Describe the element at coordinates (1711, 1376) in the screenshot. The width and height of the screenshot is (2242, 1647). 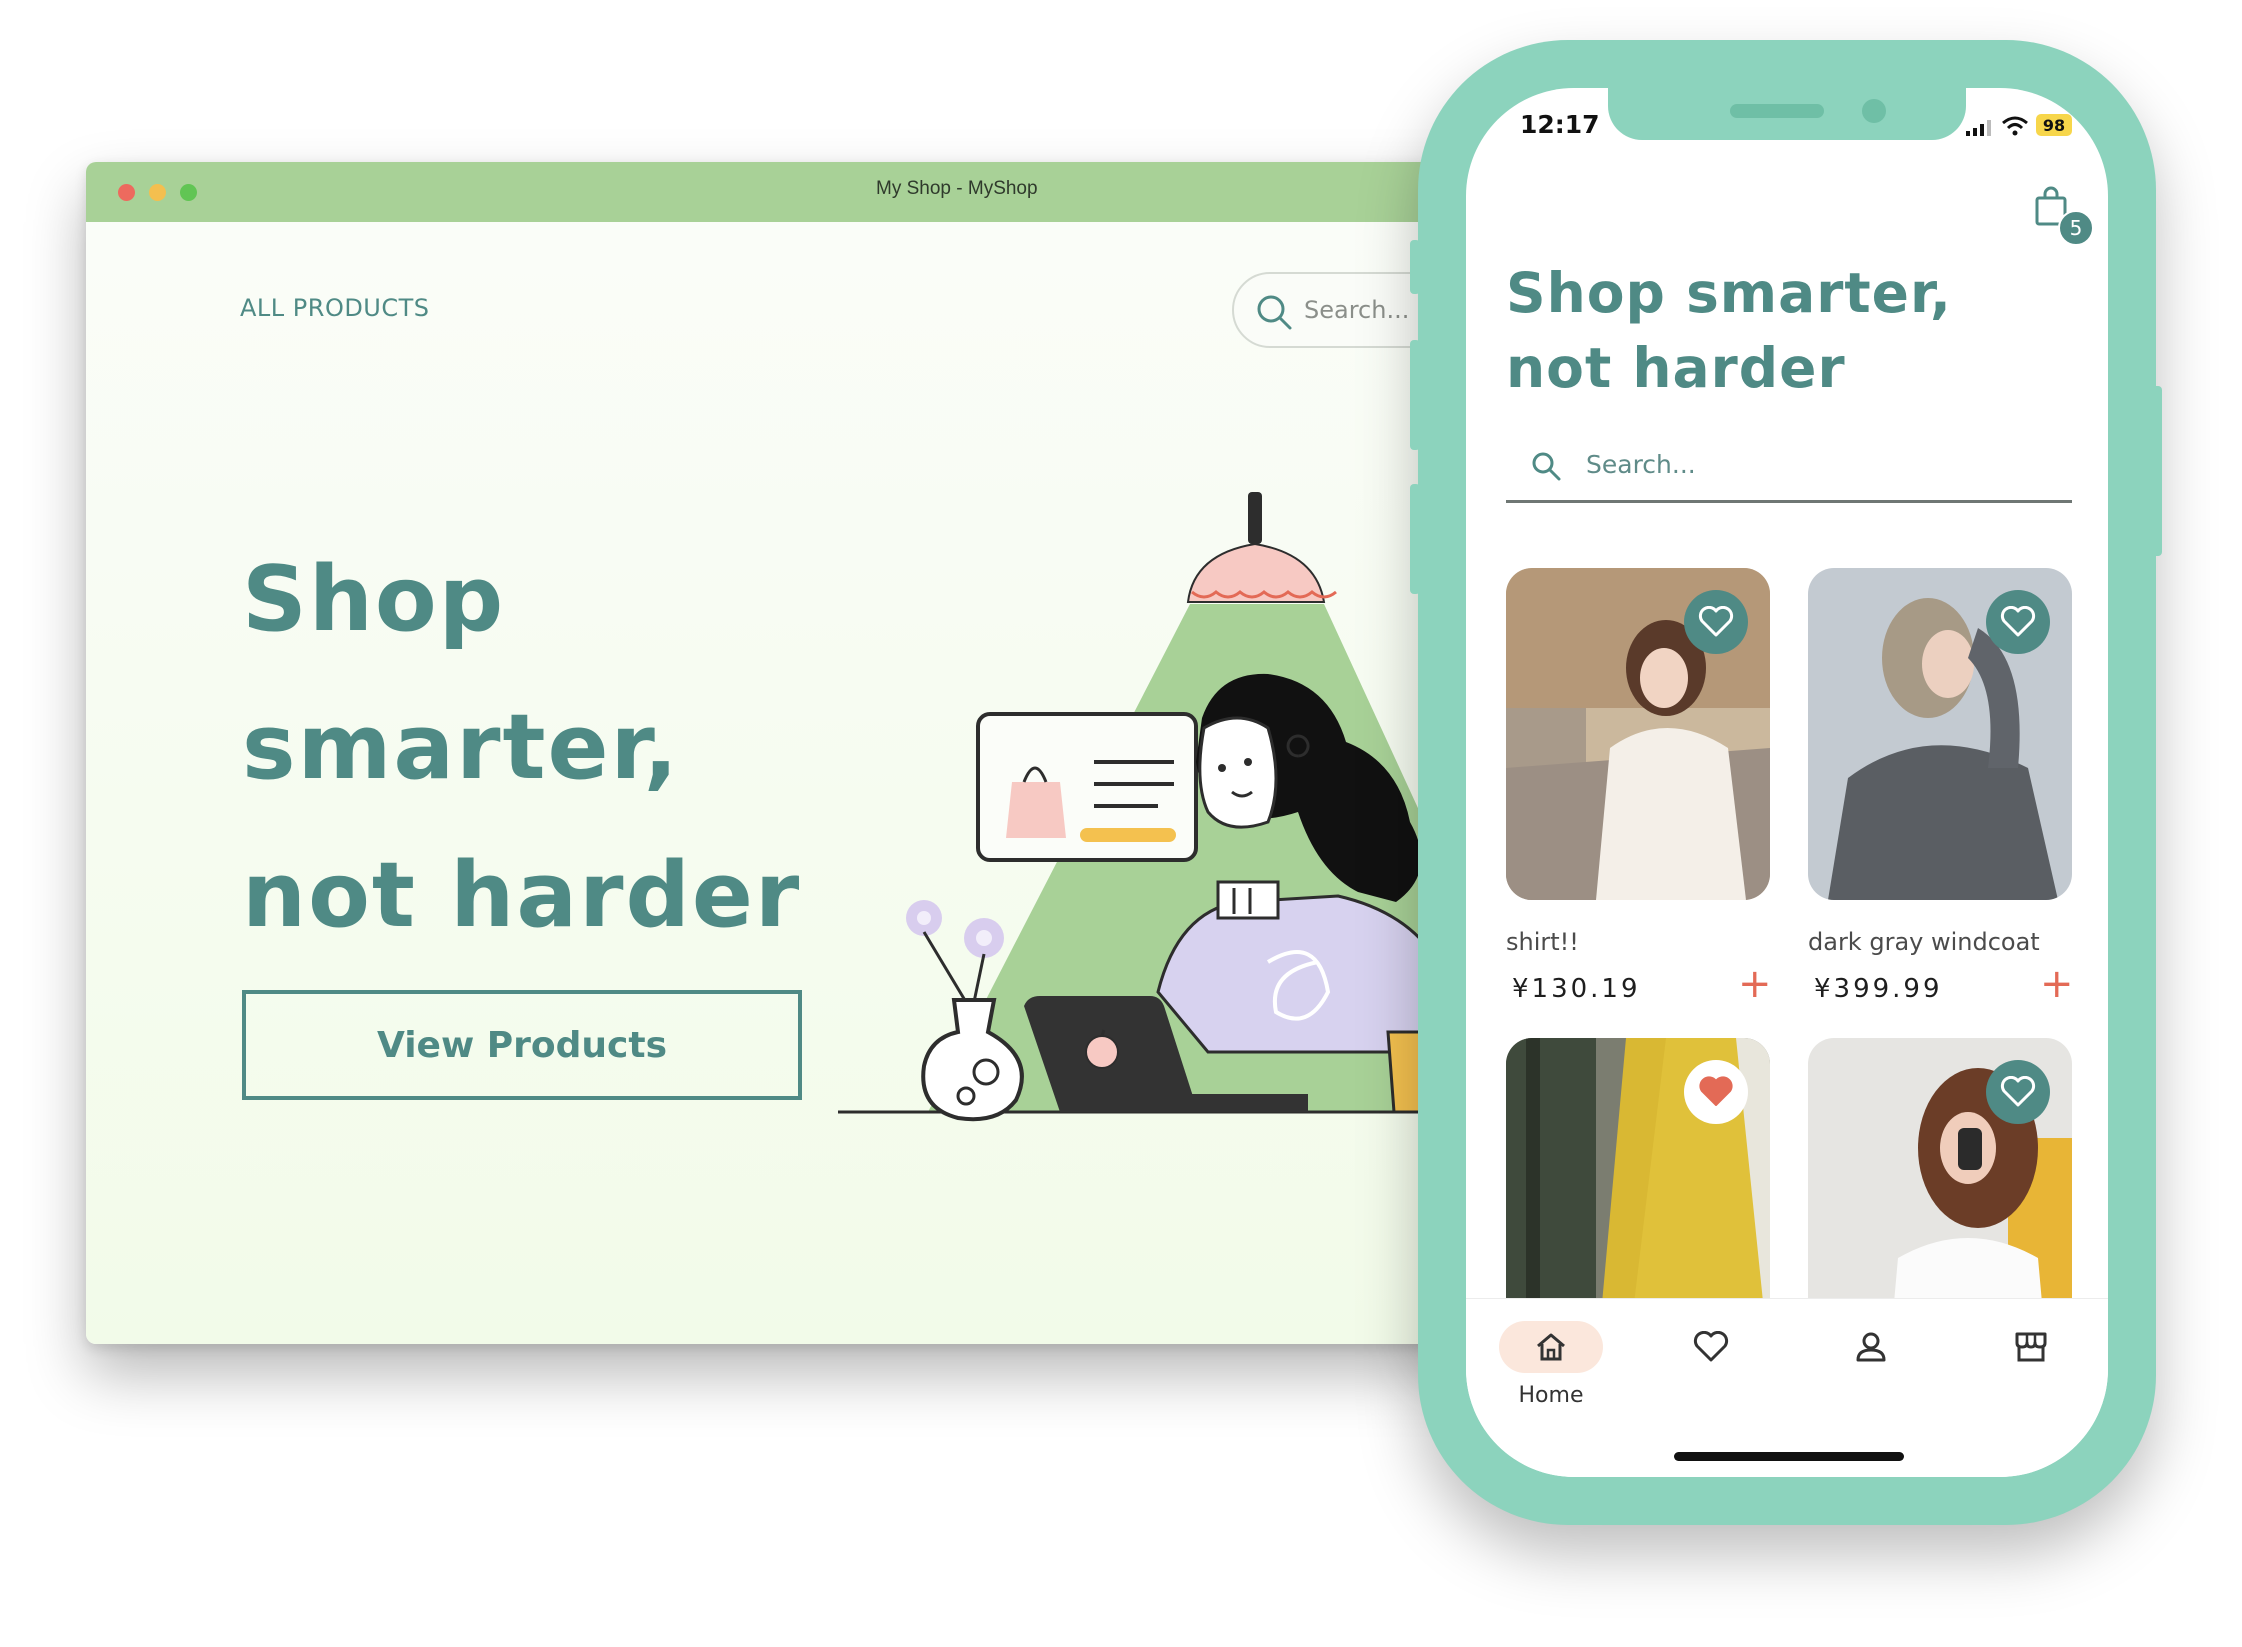
I see `nav-favorites` at that location.